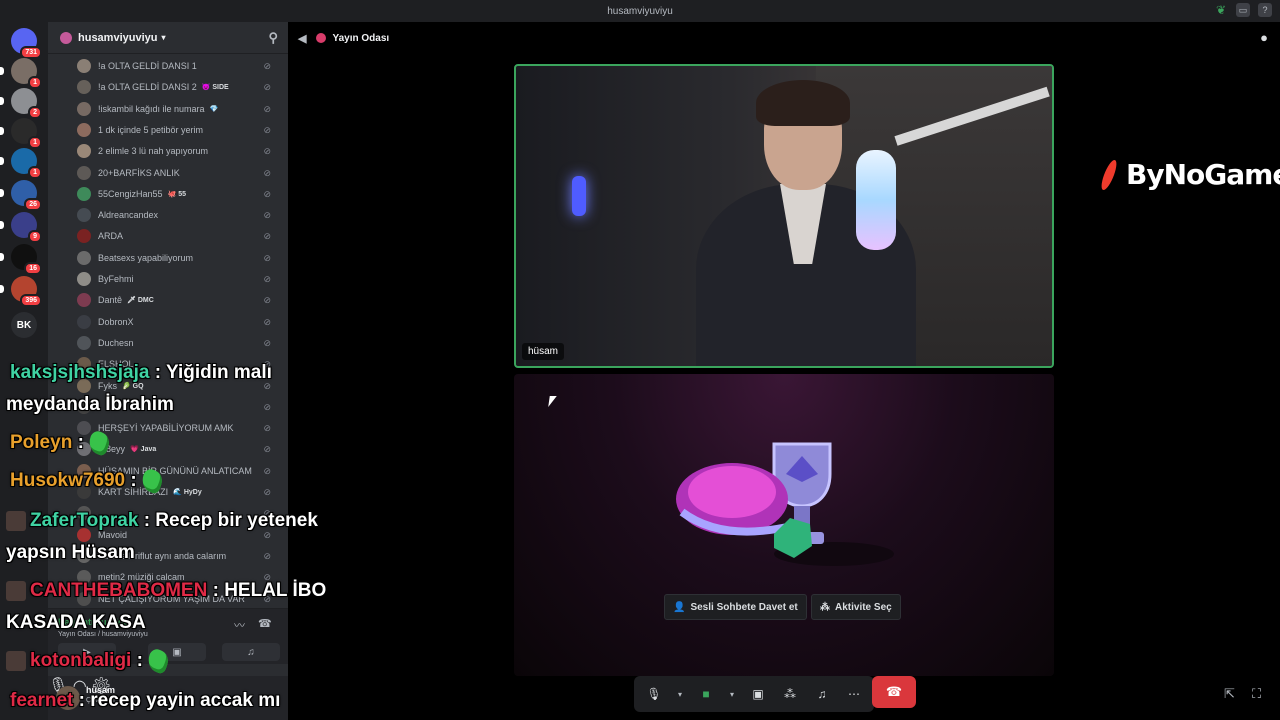  What do you see at coordinates (2, 71) in the screenshot?
I see `unread-indicator` at bounding box center [2, 71].